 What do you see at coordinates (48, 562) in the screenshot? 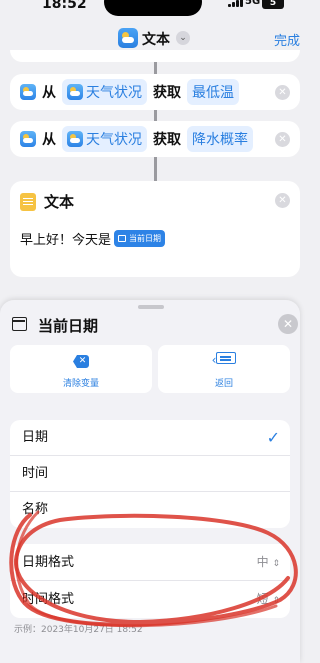
I see `format-label: 日期格式` at bounding box center [48, 562].